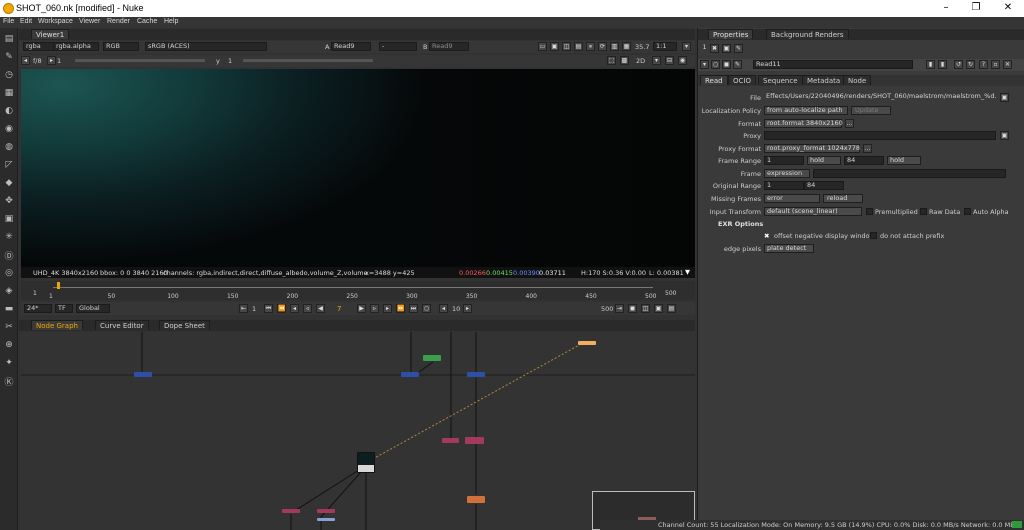 Image resolution: width=1024 pixels, height=530 pixels. What do you see at coordinates (8, 21) in the screenshot?
I see `menu-file: File` at bounding box center [8, 21].